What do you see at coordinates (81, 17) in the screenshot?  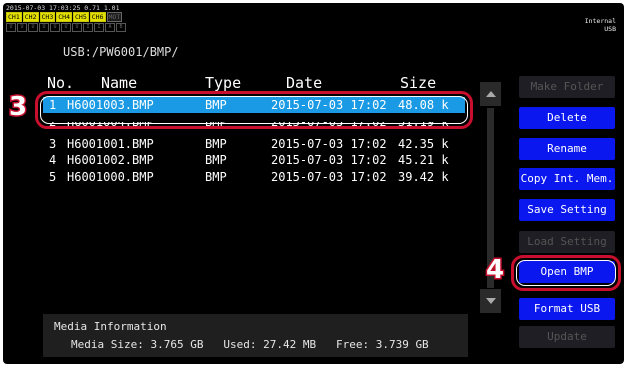 I see `channel-badge-ch5: CH5` at bounding box center [81, 17].